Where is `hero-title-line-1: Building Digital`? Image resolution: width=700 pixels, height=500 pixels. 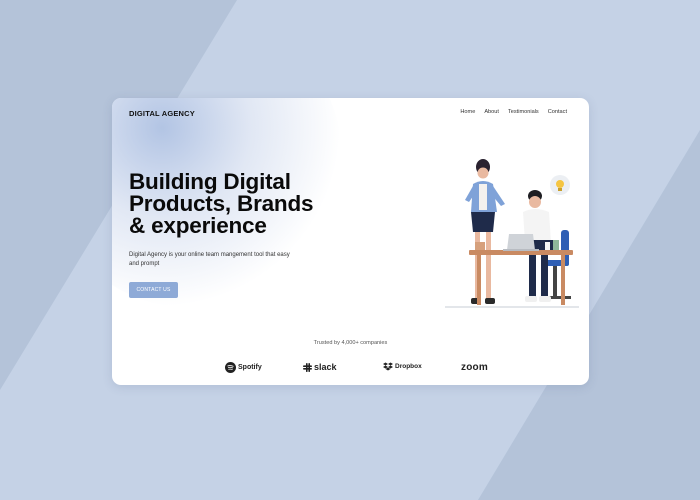
hero-title-line-1: Building Digital is located at coordinates (210, 181).